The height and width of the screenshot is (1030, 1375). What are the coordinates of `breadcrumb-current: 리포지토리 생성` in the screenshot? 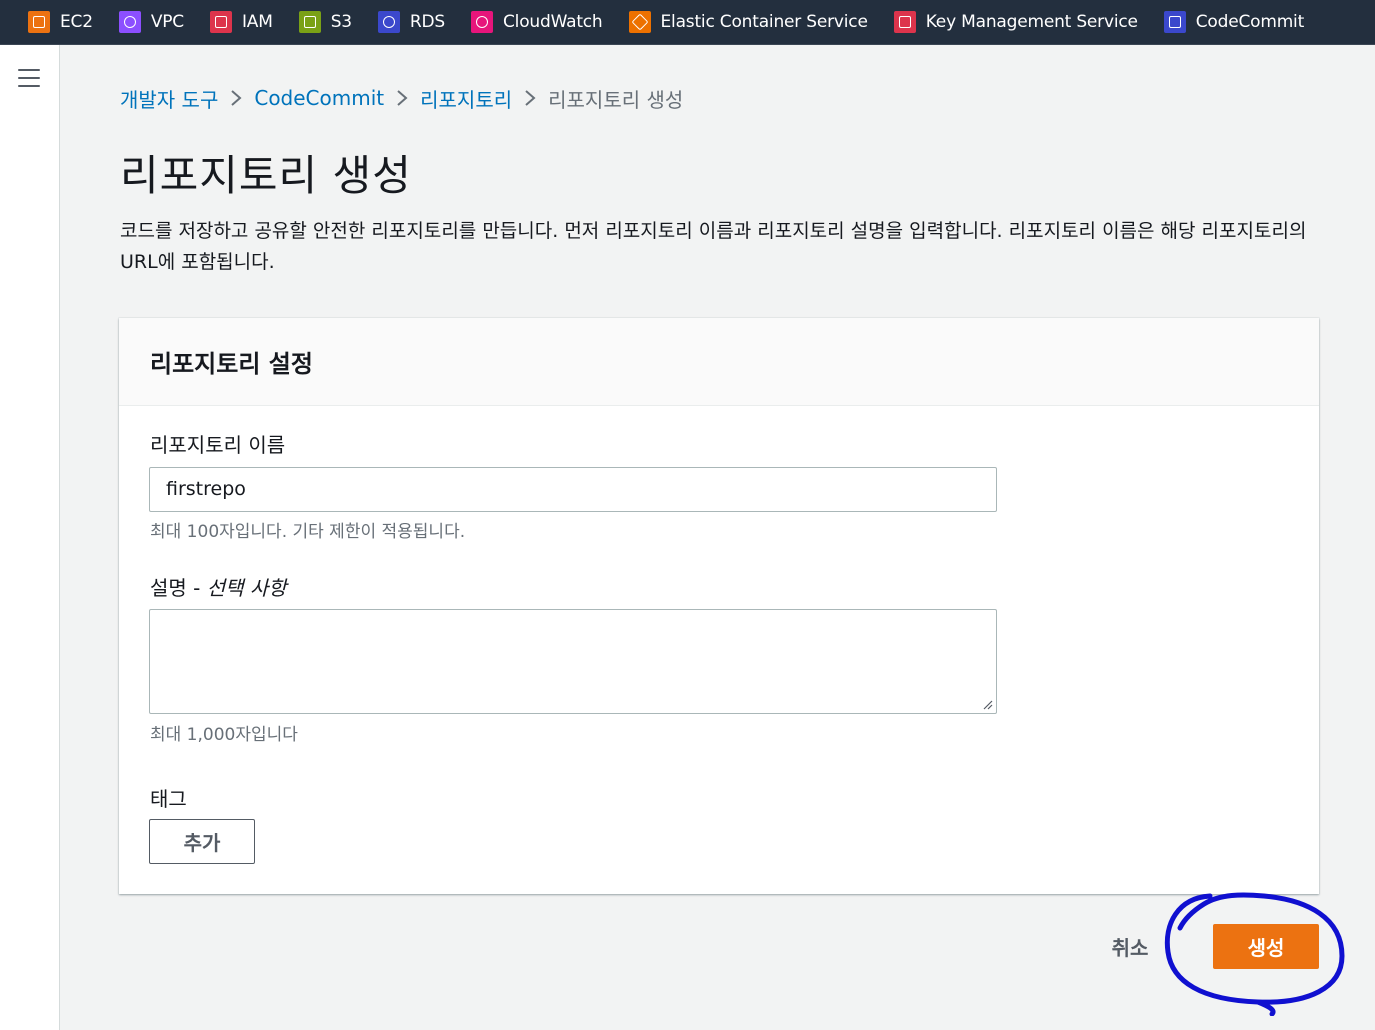 It's located at (616, 99).